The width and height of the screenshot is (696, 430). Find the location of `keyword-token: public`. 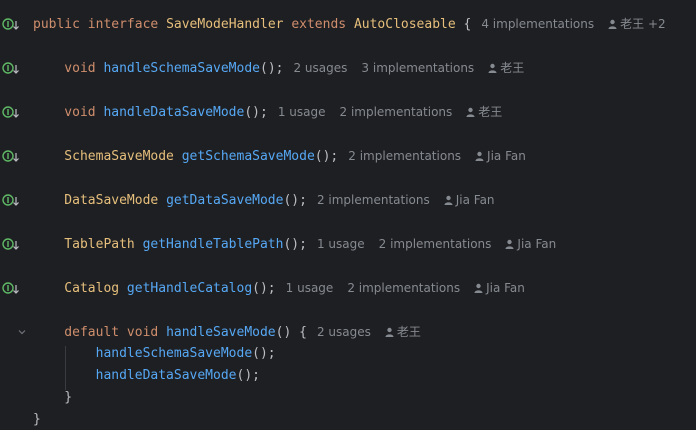

keyword-token: public is located at coordinates (60, 24).